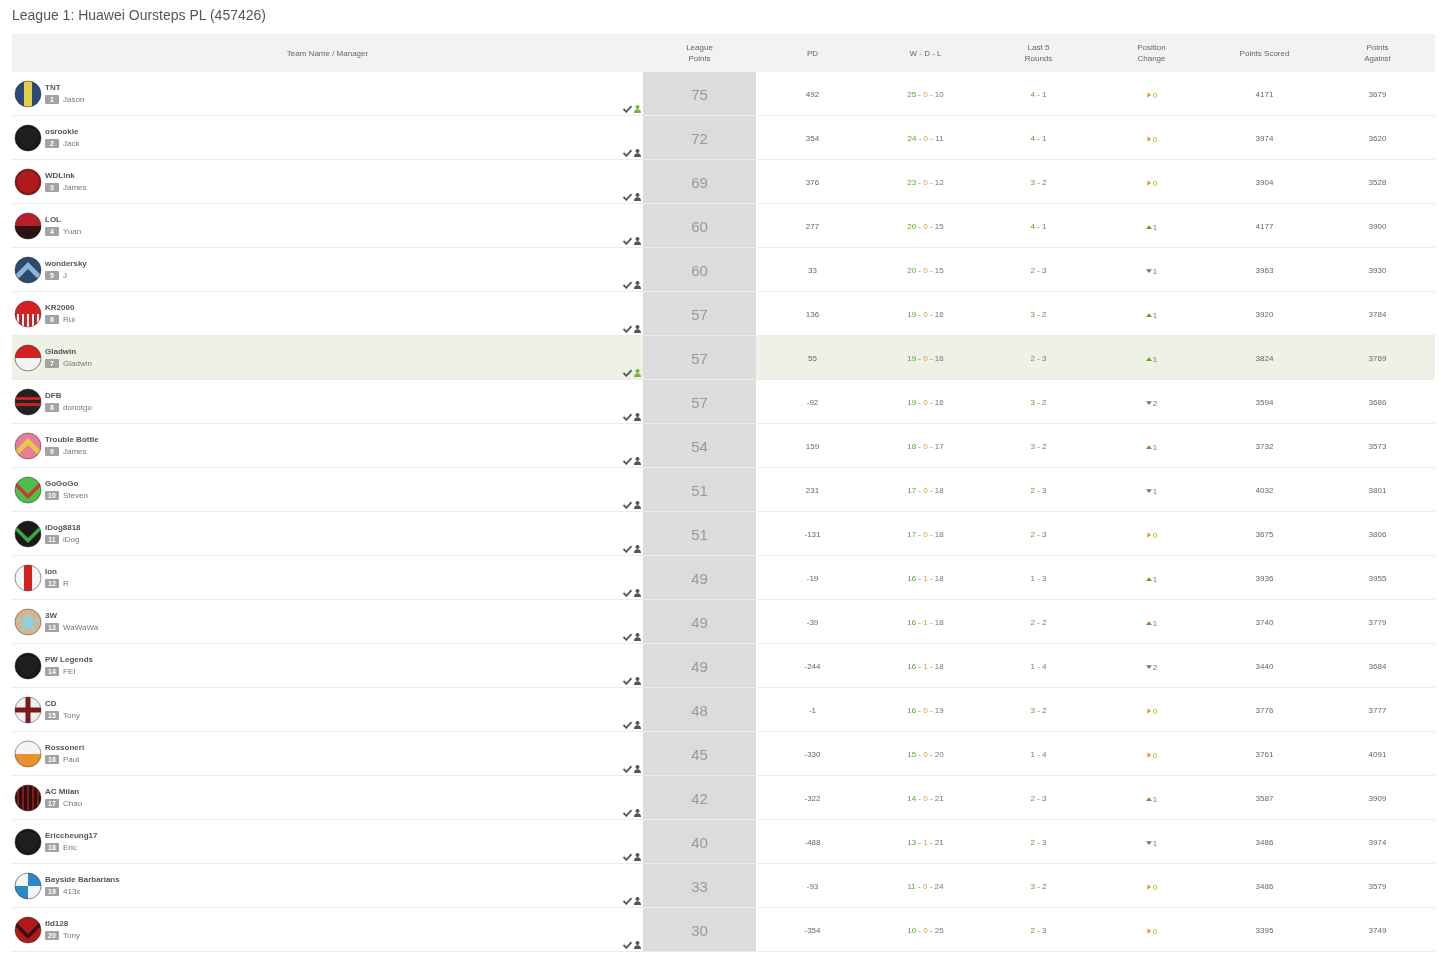 The height and width of the screenshot is (961, 1445). I want to click on league-points: 57, so click(699, 403).